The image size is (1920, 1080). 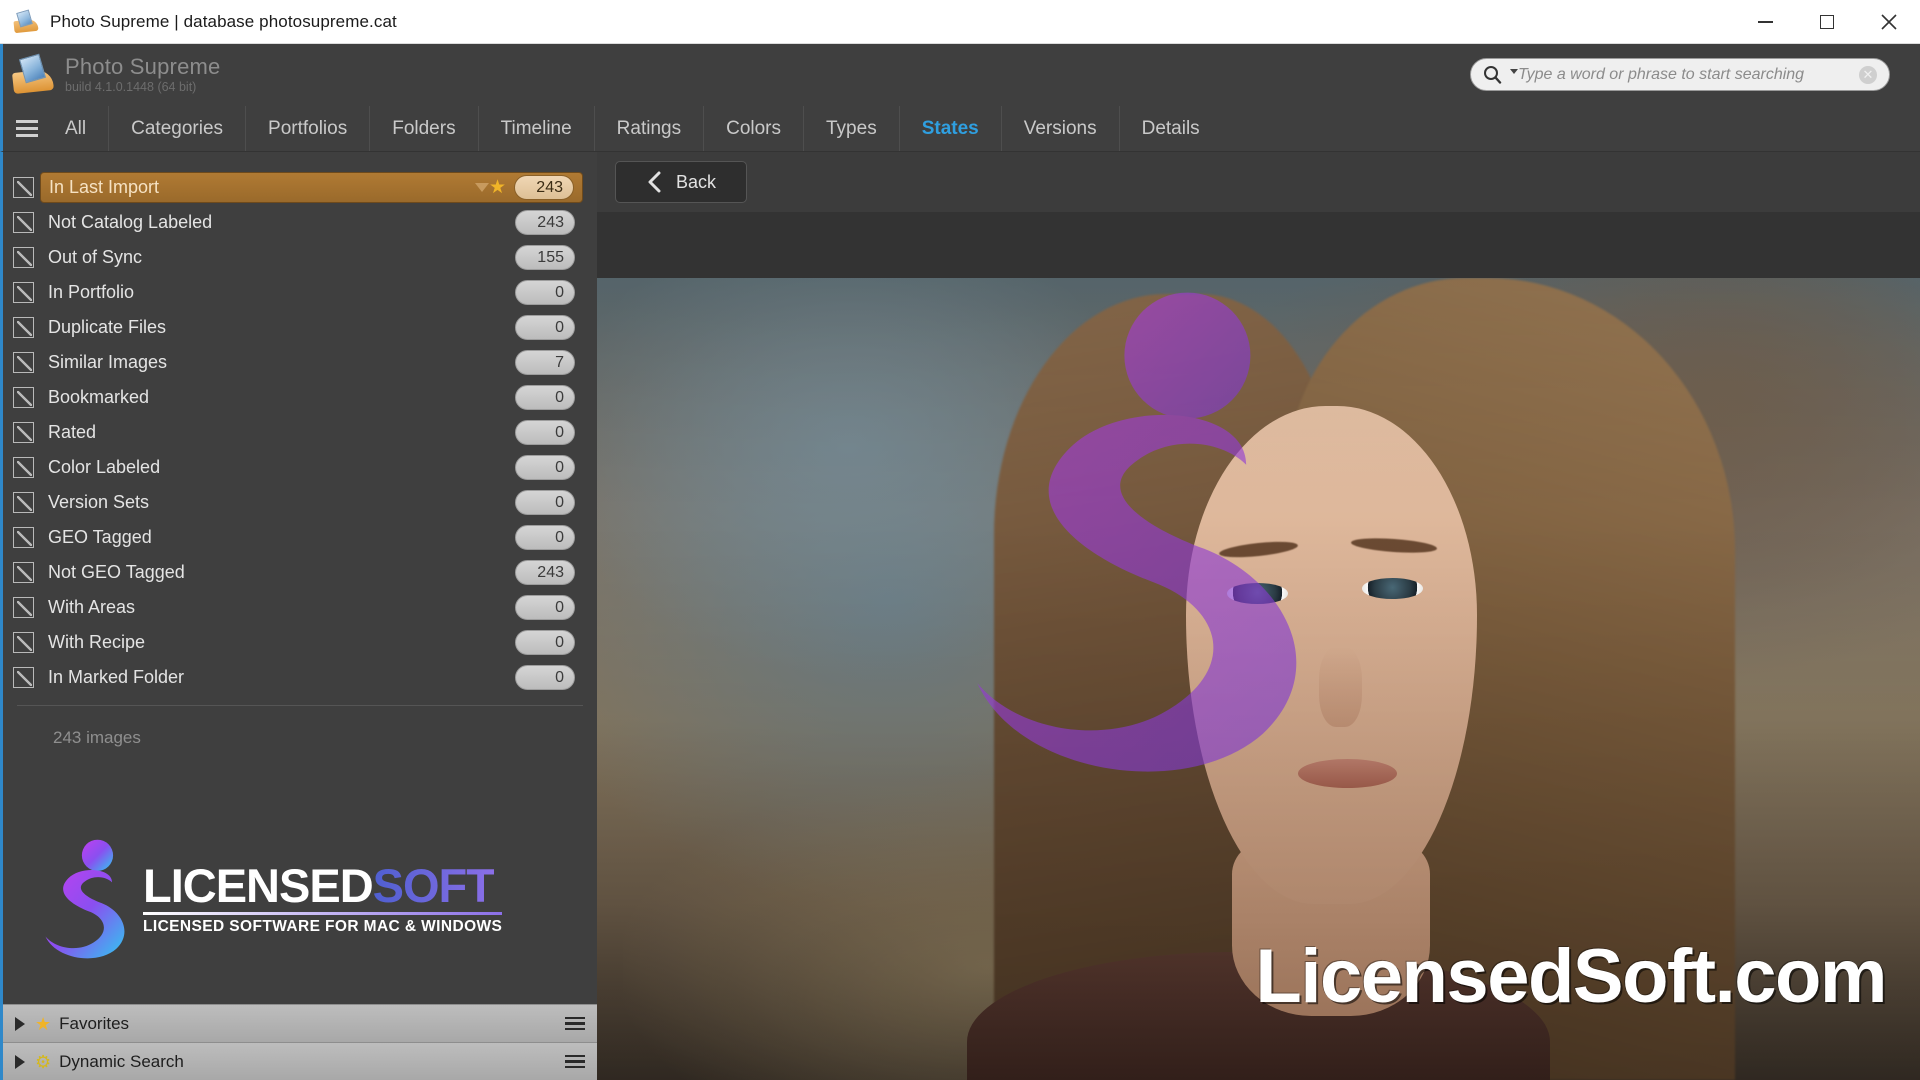 What do you see at coordinates (1688, 74) in the screenshot?
I see `search-input` at bounding box center [1688, 74].